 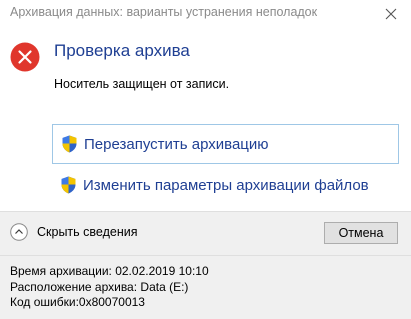 I want to click on error-code: Код ошибки:0x80070013, so click(x=77, y=302).